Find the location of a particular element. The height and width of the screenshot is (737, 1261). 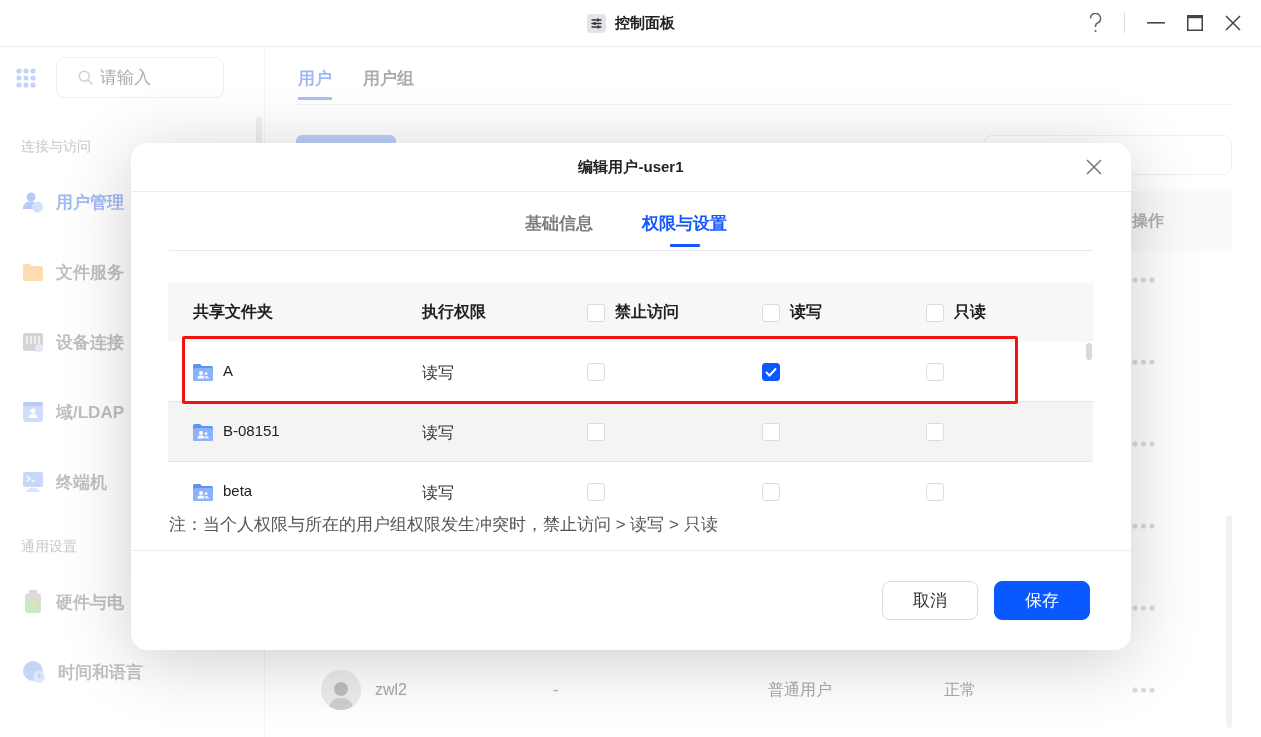

search-icon is located at coordinates (85, 77).